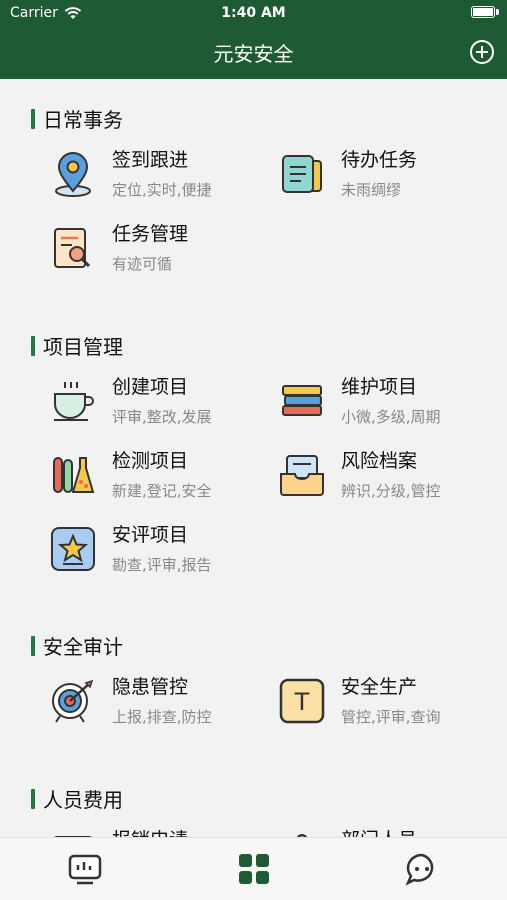  I want to click on svg-text: T, so click(302, 702).